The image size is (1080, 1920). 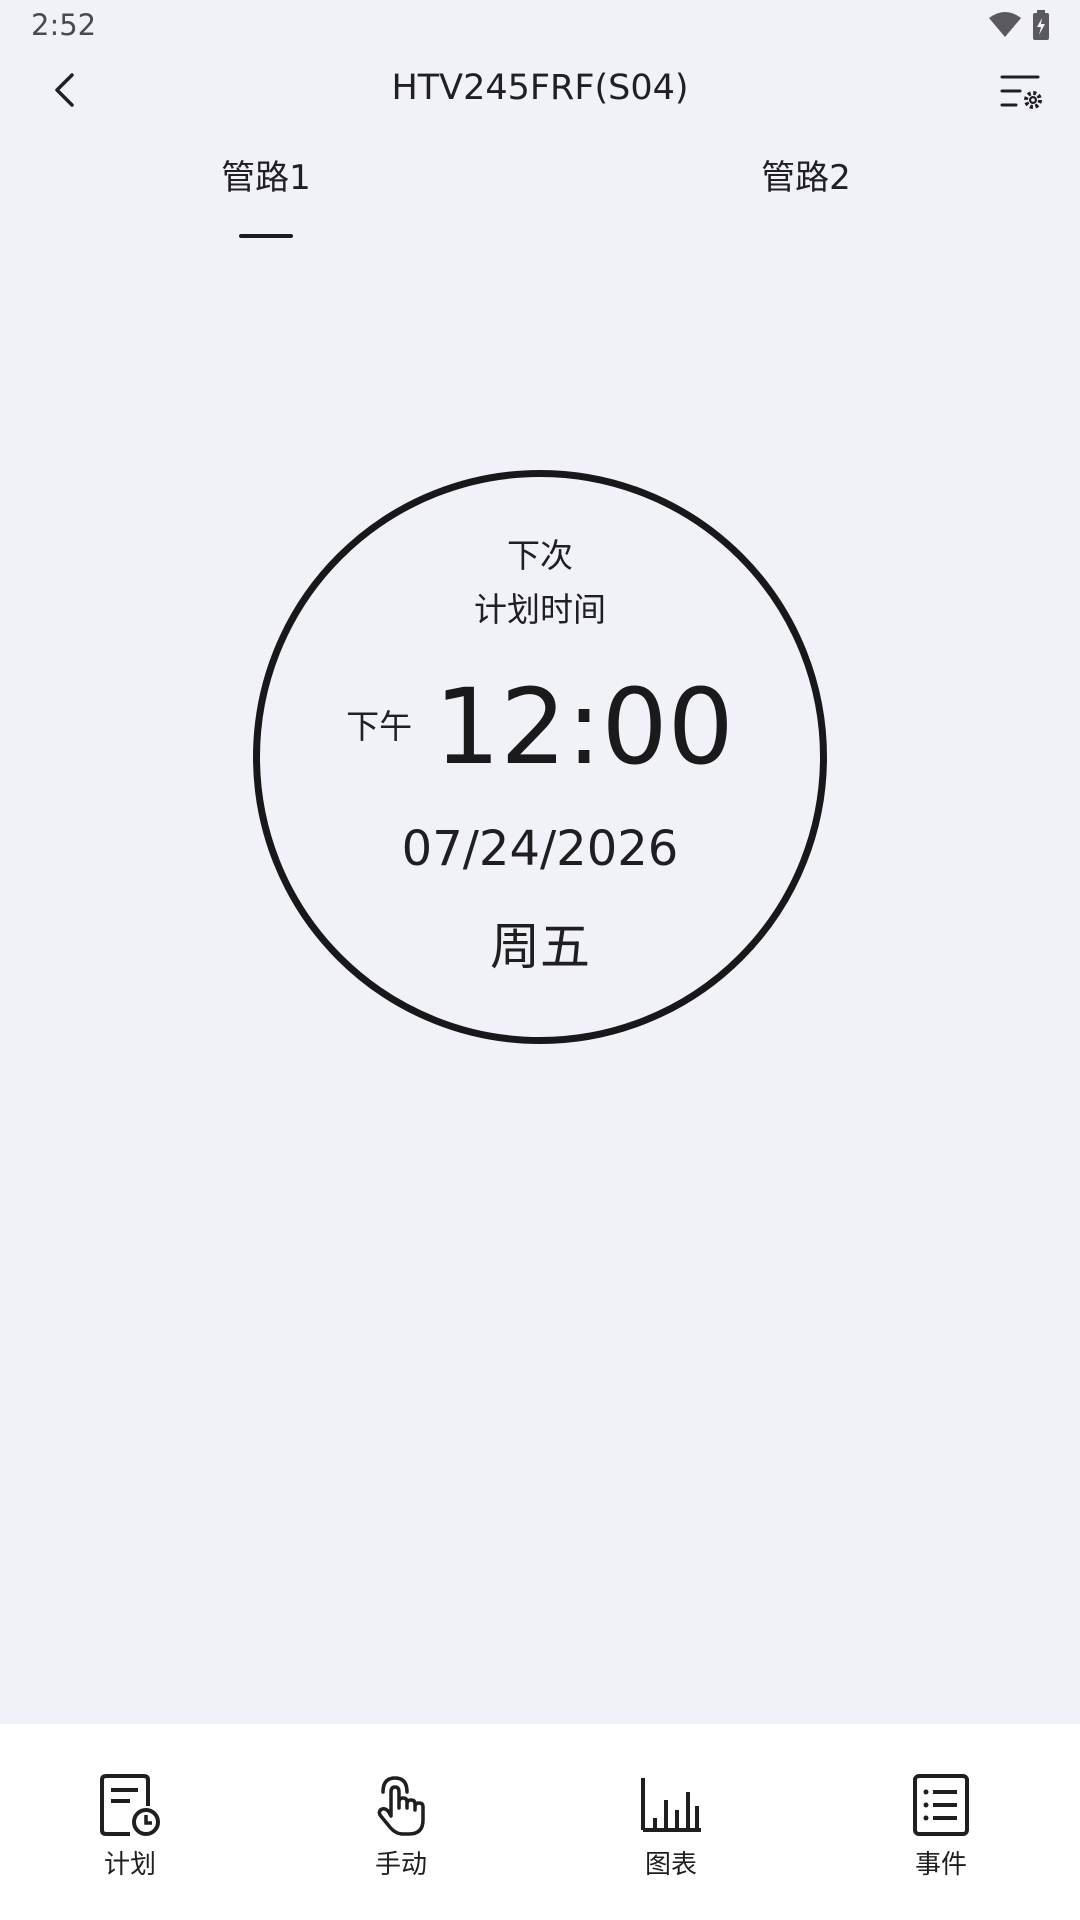 I want to click on tab-label: 管路2, so click(x=806, y=178).